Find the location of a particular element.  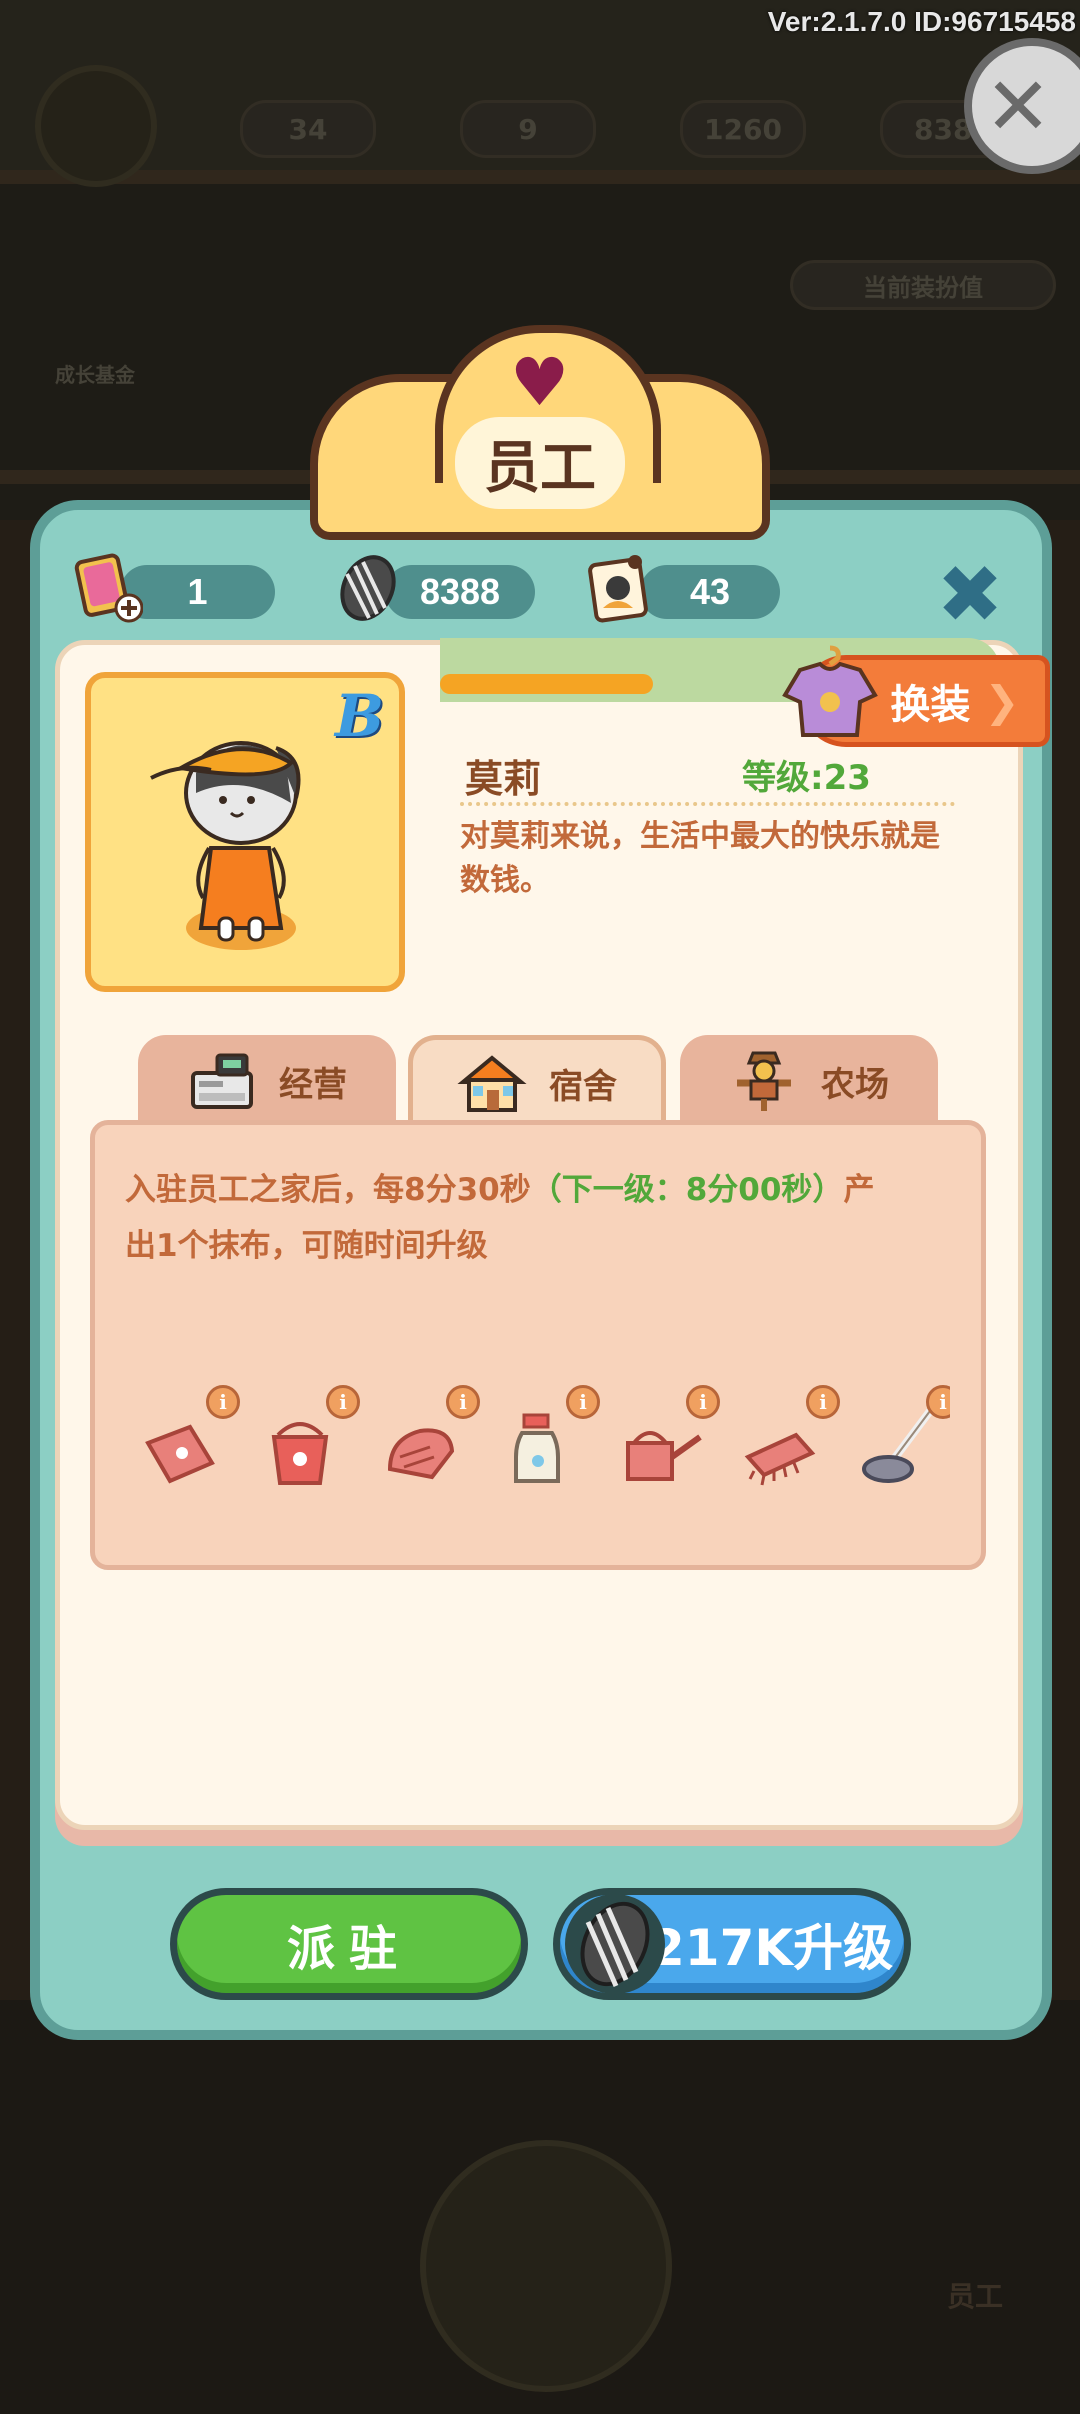

level-progress-fill is located at coordinates (546, 684).